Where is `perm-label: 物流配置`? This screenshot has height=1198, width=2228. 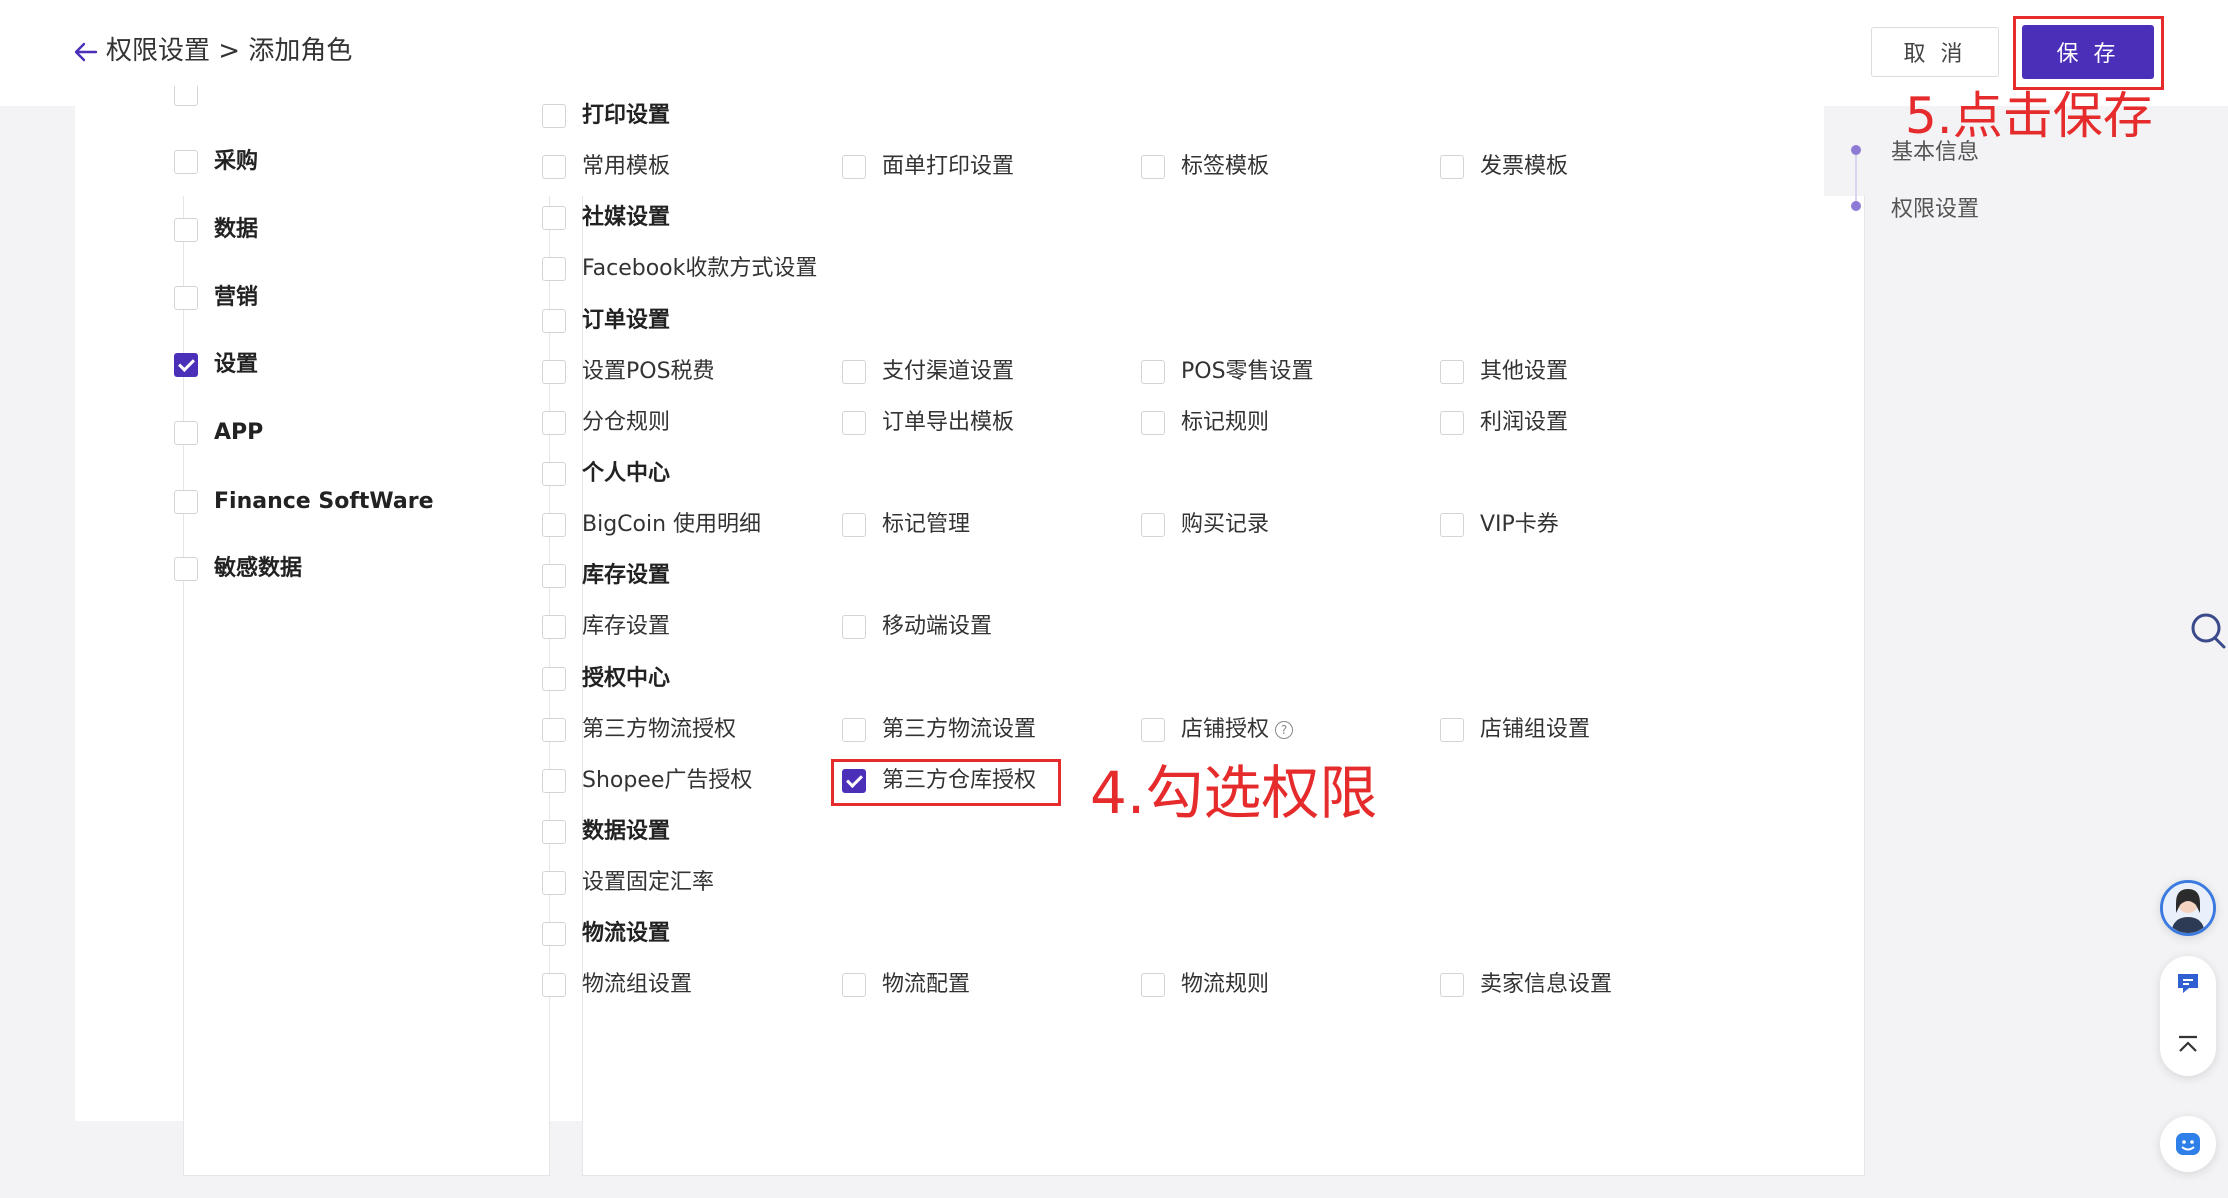
perm-label: 物流配置 is located at coordinates (926, 984).